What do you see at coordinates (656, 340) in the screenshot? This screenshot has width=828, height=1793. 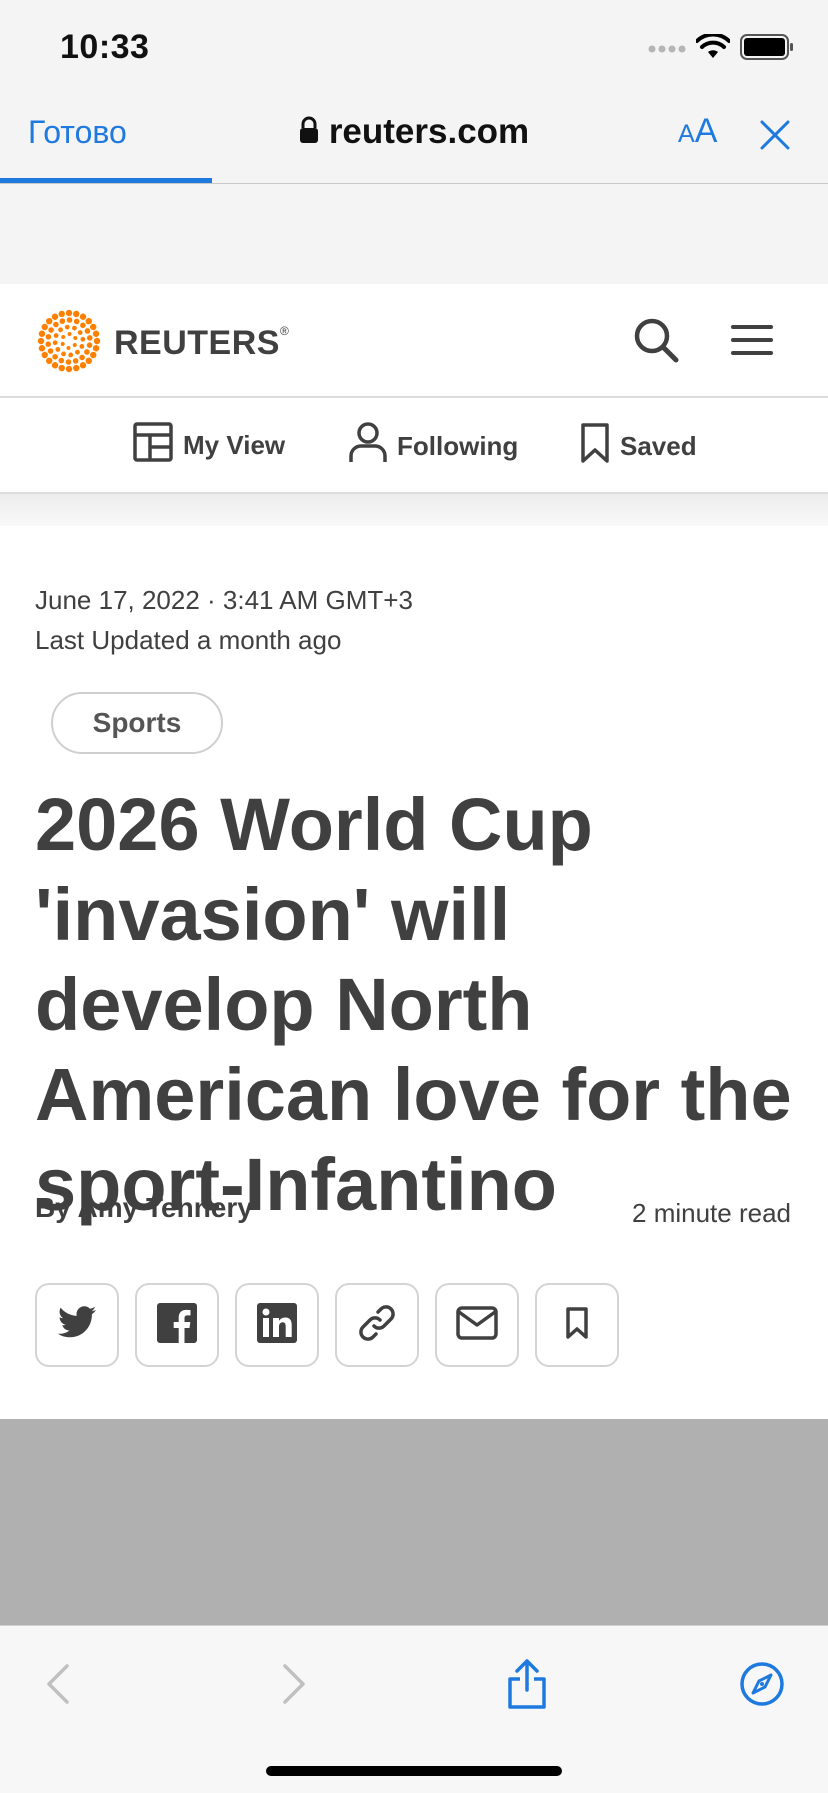 I see `search-icon` at bounding box center [656, 340].